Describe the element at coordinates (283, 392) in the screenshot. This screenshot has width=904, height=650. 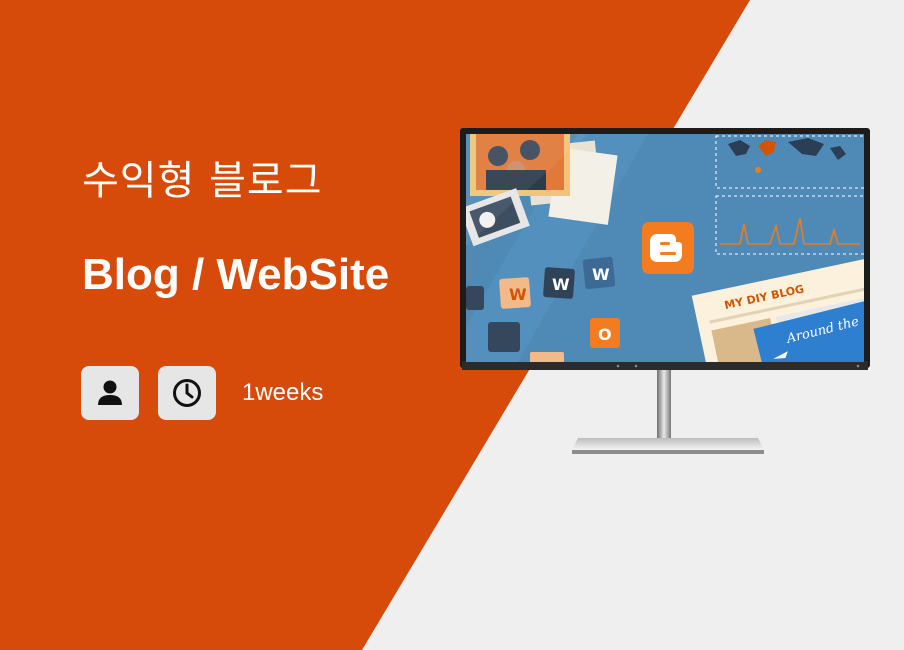
I see `duration-label: 1weeks` at that location.